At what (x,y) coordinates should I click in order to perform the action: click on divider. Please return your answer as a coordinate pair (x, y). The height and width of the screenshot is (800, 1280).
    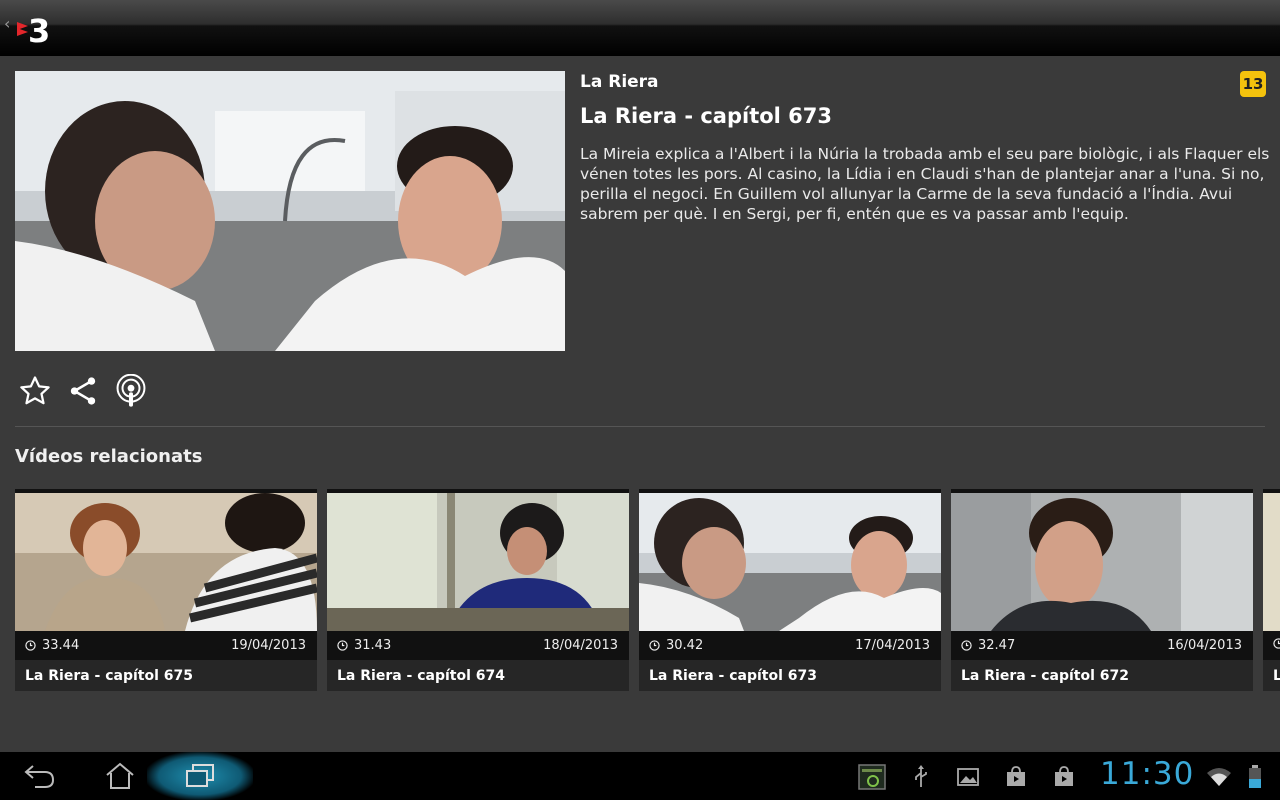
    Looking at the image, I should click on (640, 426).